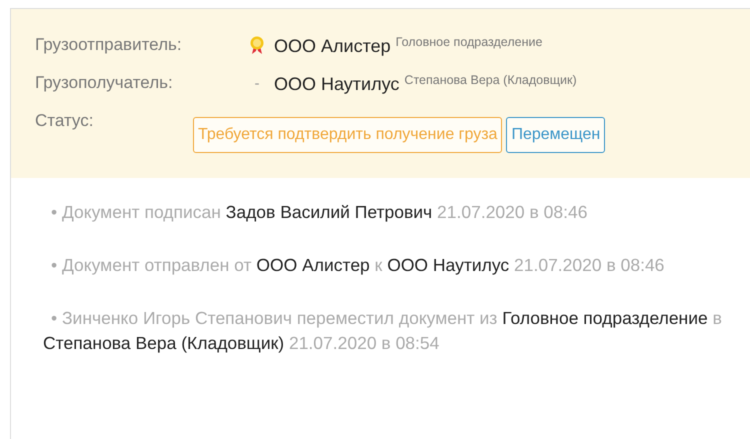 The width and height of the screenshot is (750, 439). Describe the element at coordinates (347, 135) in the screenshot. I see `status-badge: Требуется подтвердить получение груза` at that location.